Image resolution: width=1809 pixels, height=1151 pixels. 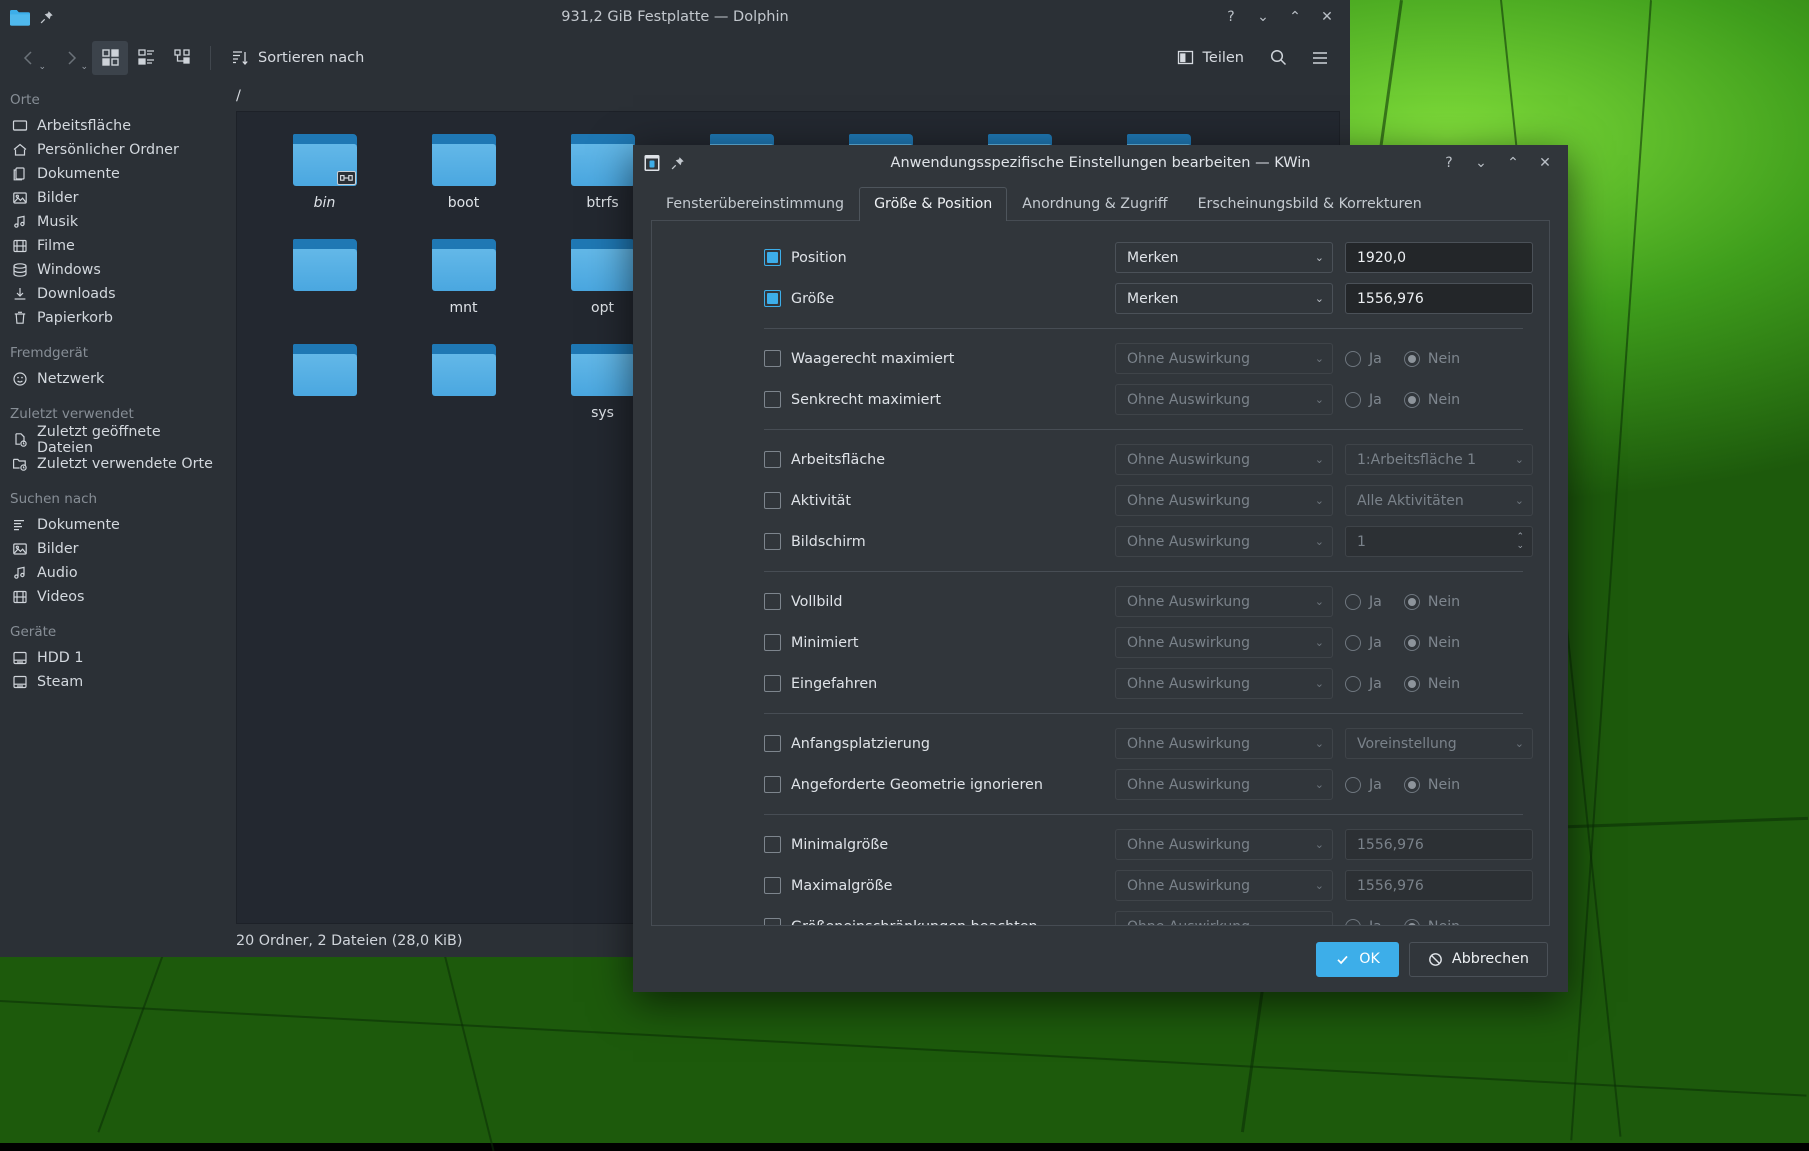 I want to click on ok-button: OK, so click(x=1357, y=959).